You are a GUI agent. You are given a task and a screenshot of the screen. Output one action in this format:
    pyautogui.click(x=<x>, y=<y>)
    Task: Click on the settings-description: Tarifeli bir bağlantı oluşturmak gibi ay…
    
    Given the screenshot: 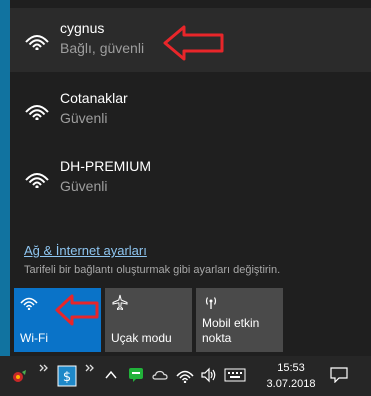 What is the action you would take?
    pyautogui.click(x=152, y=270)
    